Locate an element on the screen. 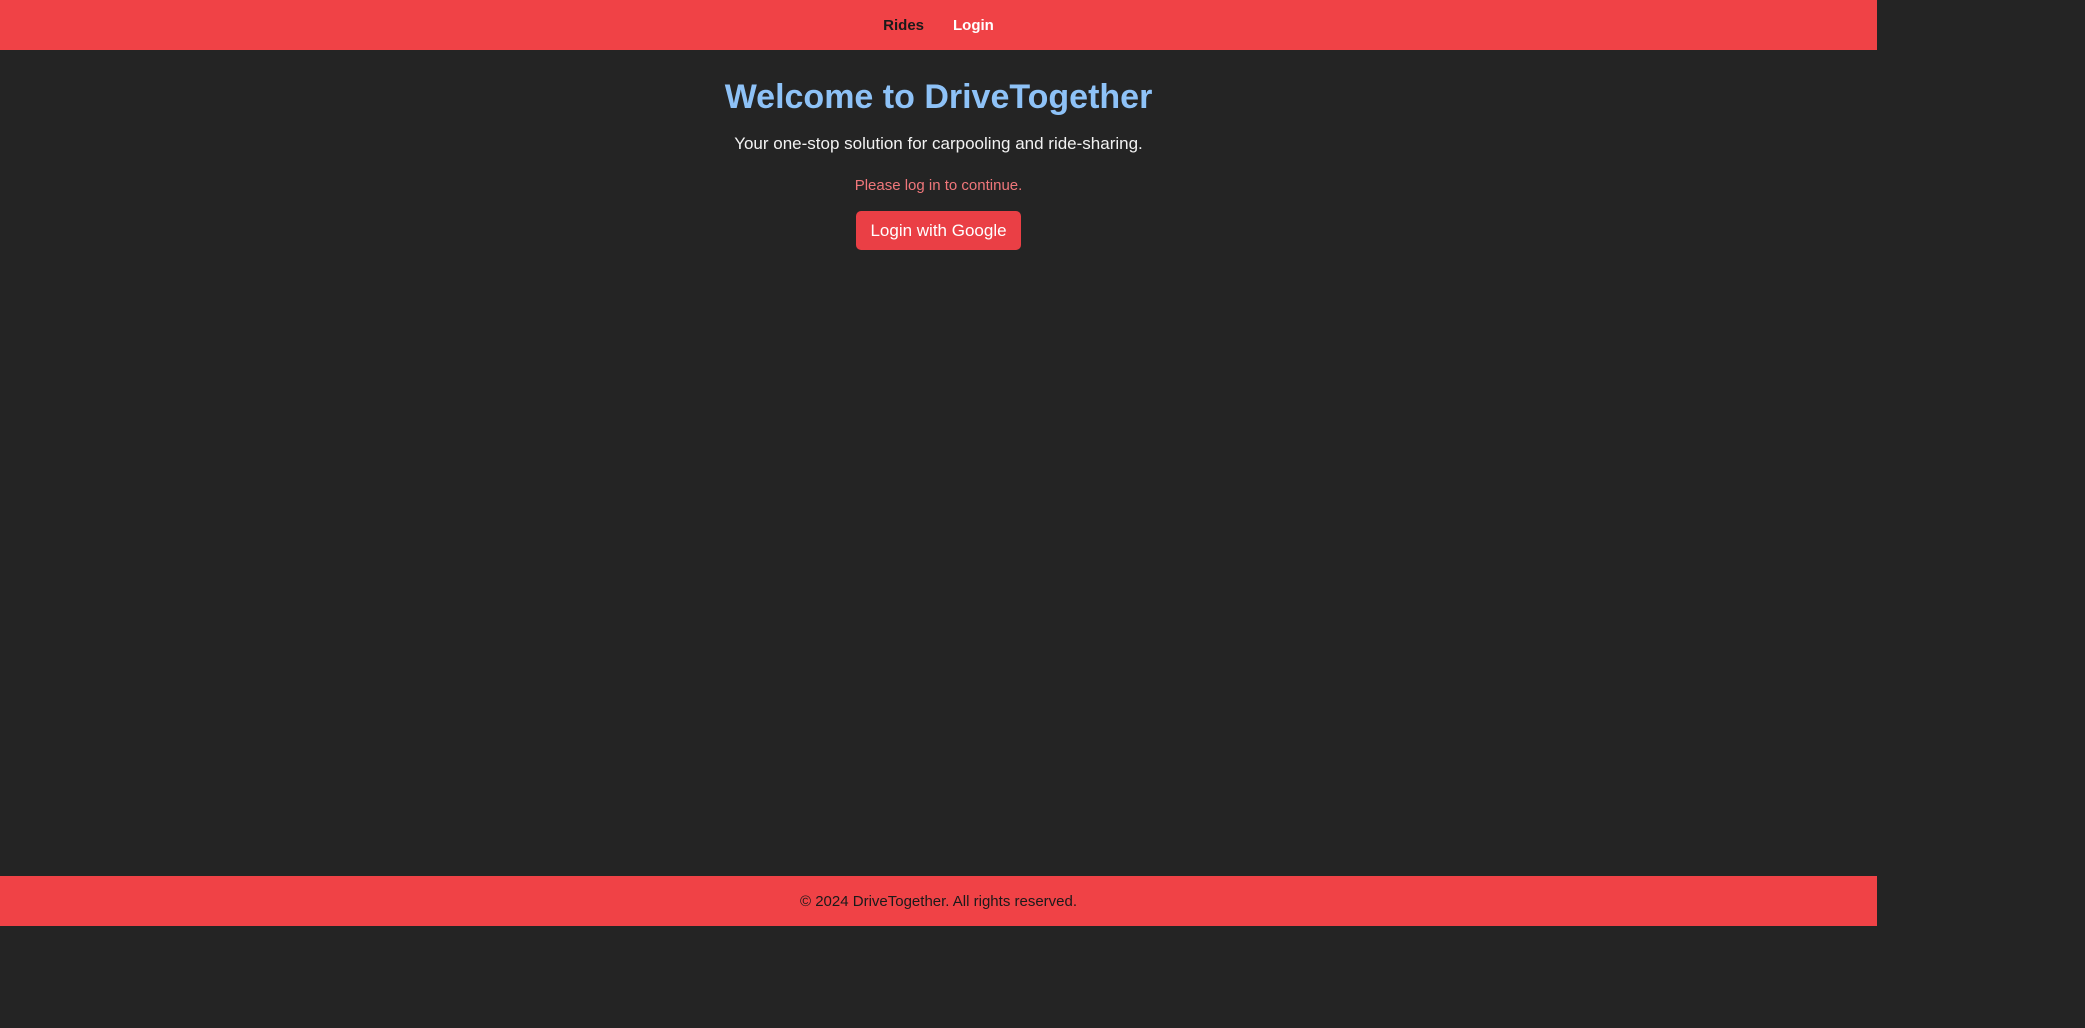 The height and width of the screenshot is (1028, 2085). login-notice: Please log in to continue. is located at coordinates (938, 185).